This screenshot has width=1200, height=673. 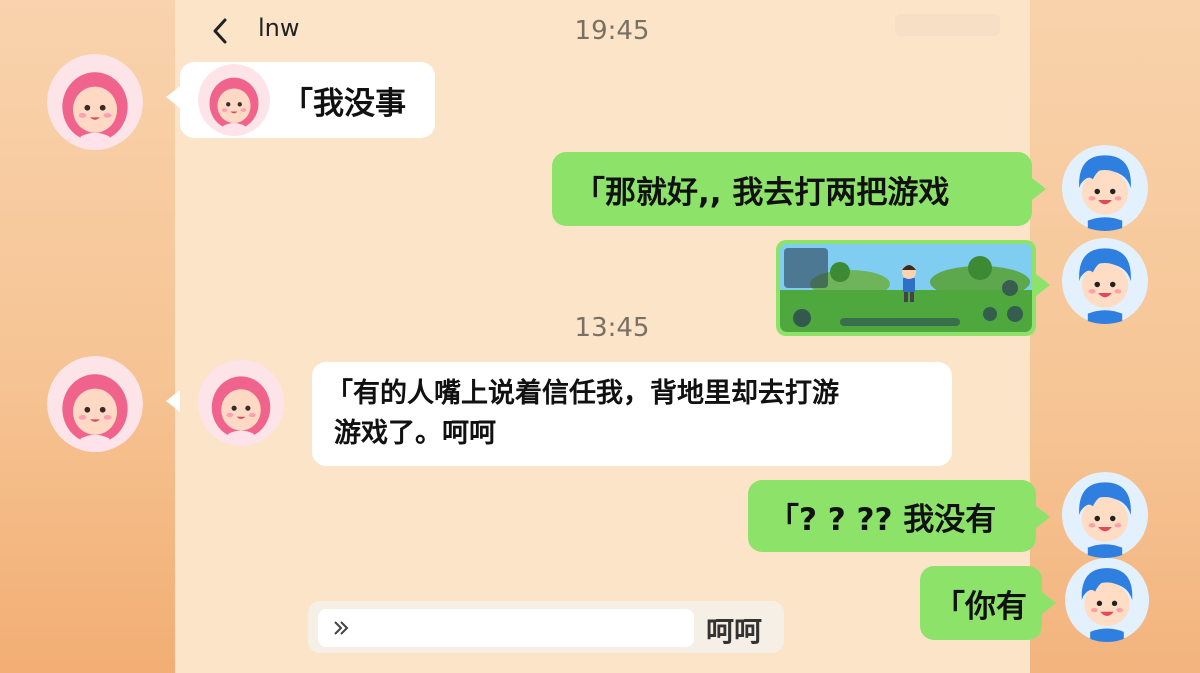 I want to click on send-button: 呵呵, so click(x=734, y=630).